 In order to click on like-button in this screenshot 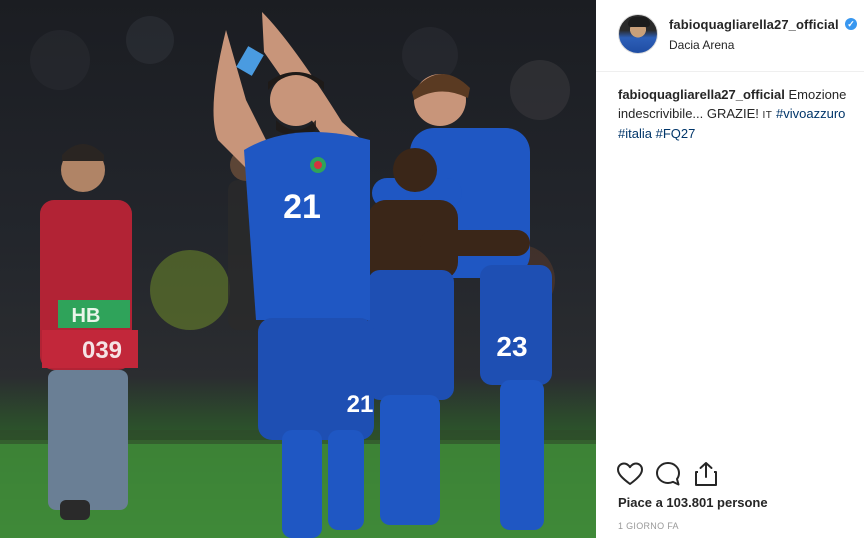, I will do `click(630, 474)`.